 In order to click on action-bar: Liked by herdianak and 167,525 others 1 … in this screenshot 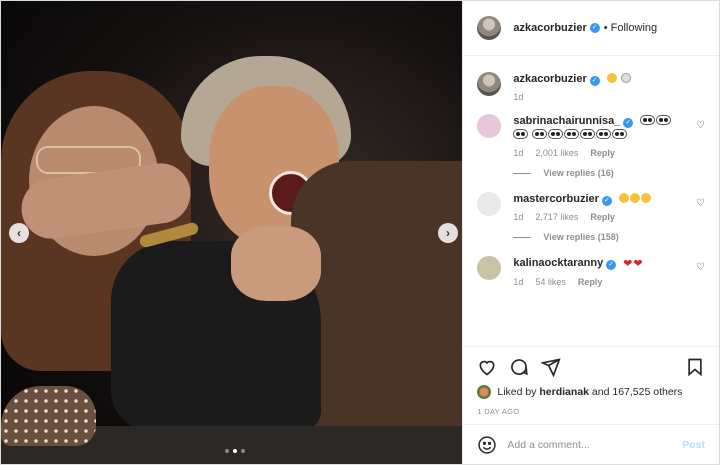, I will do `click(591, 381)`.